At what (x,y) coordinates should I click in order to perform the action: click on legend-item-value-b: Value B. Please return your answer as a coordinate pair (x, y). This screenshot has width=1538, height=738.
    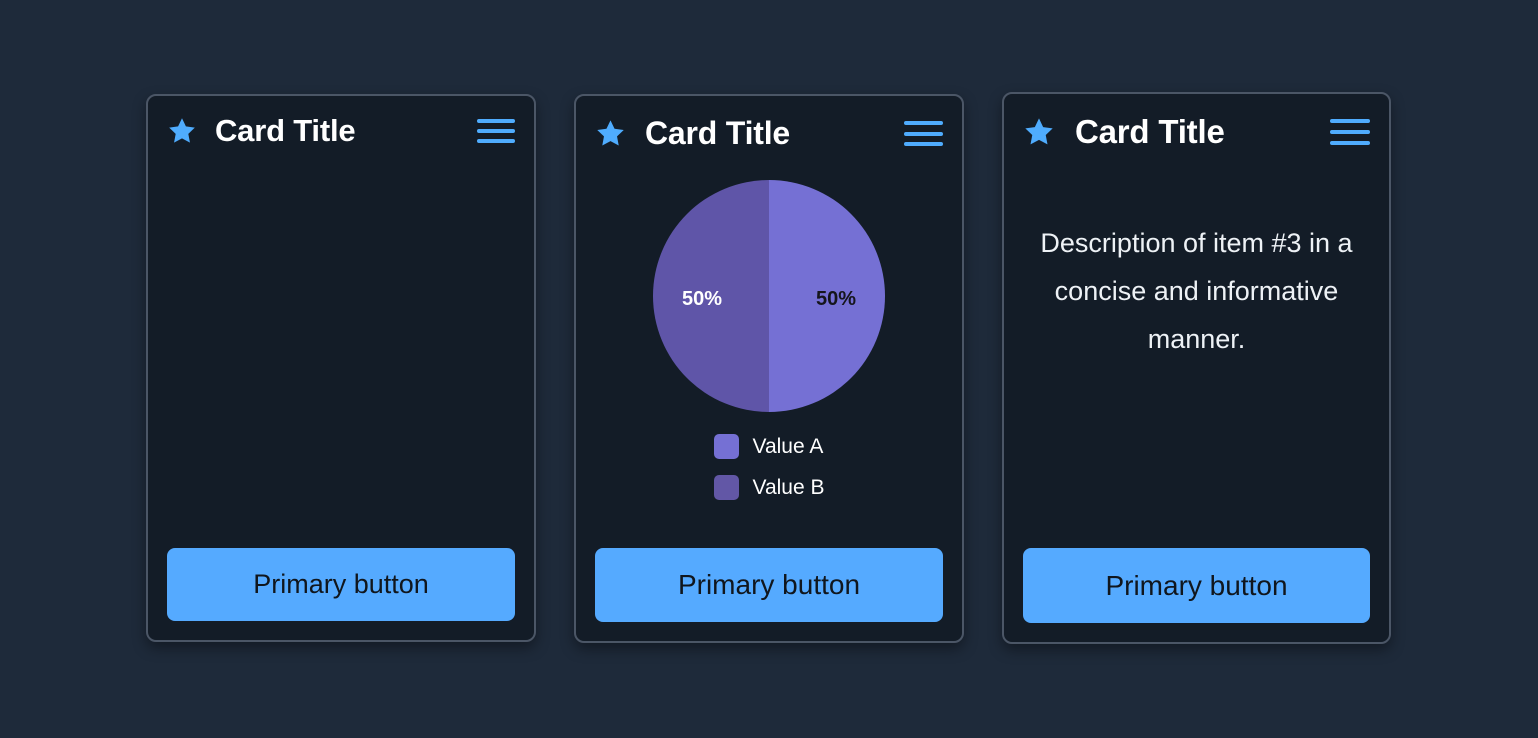
    Looking at the image, I should click on (769, 487).